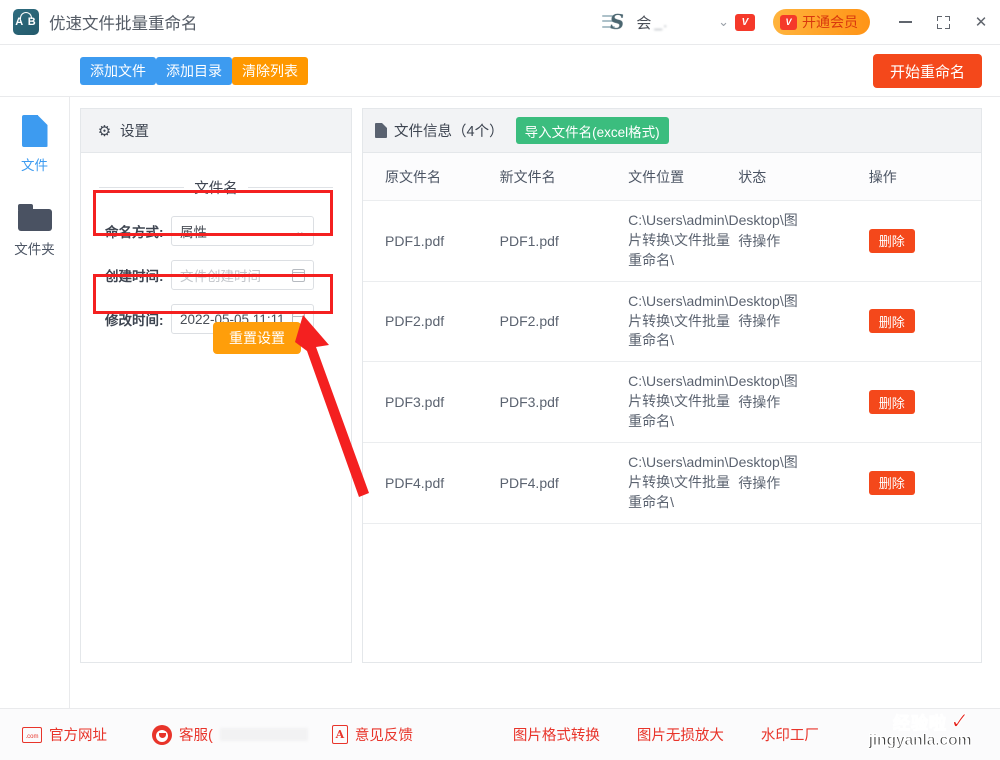 The height and width of the screenshot is (760, 1000). I want to click on toolbar: 添加文件 添加目录 清除列表 开始重命名, so click(500, 71).